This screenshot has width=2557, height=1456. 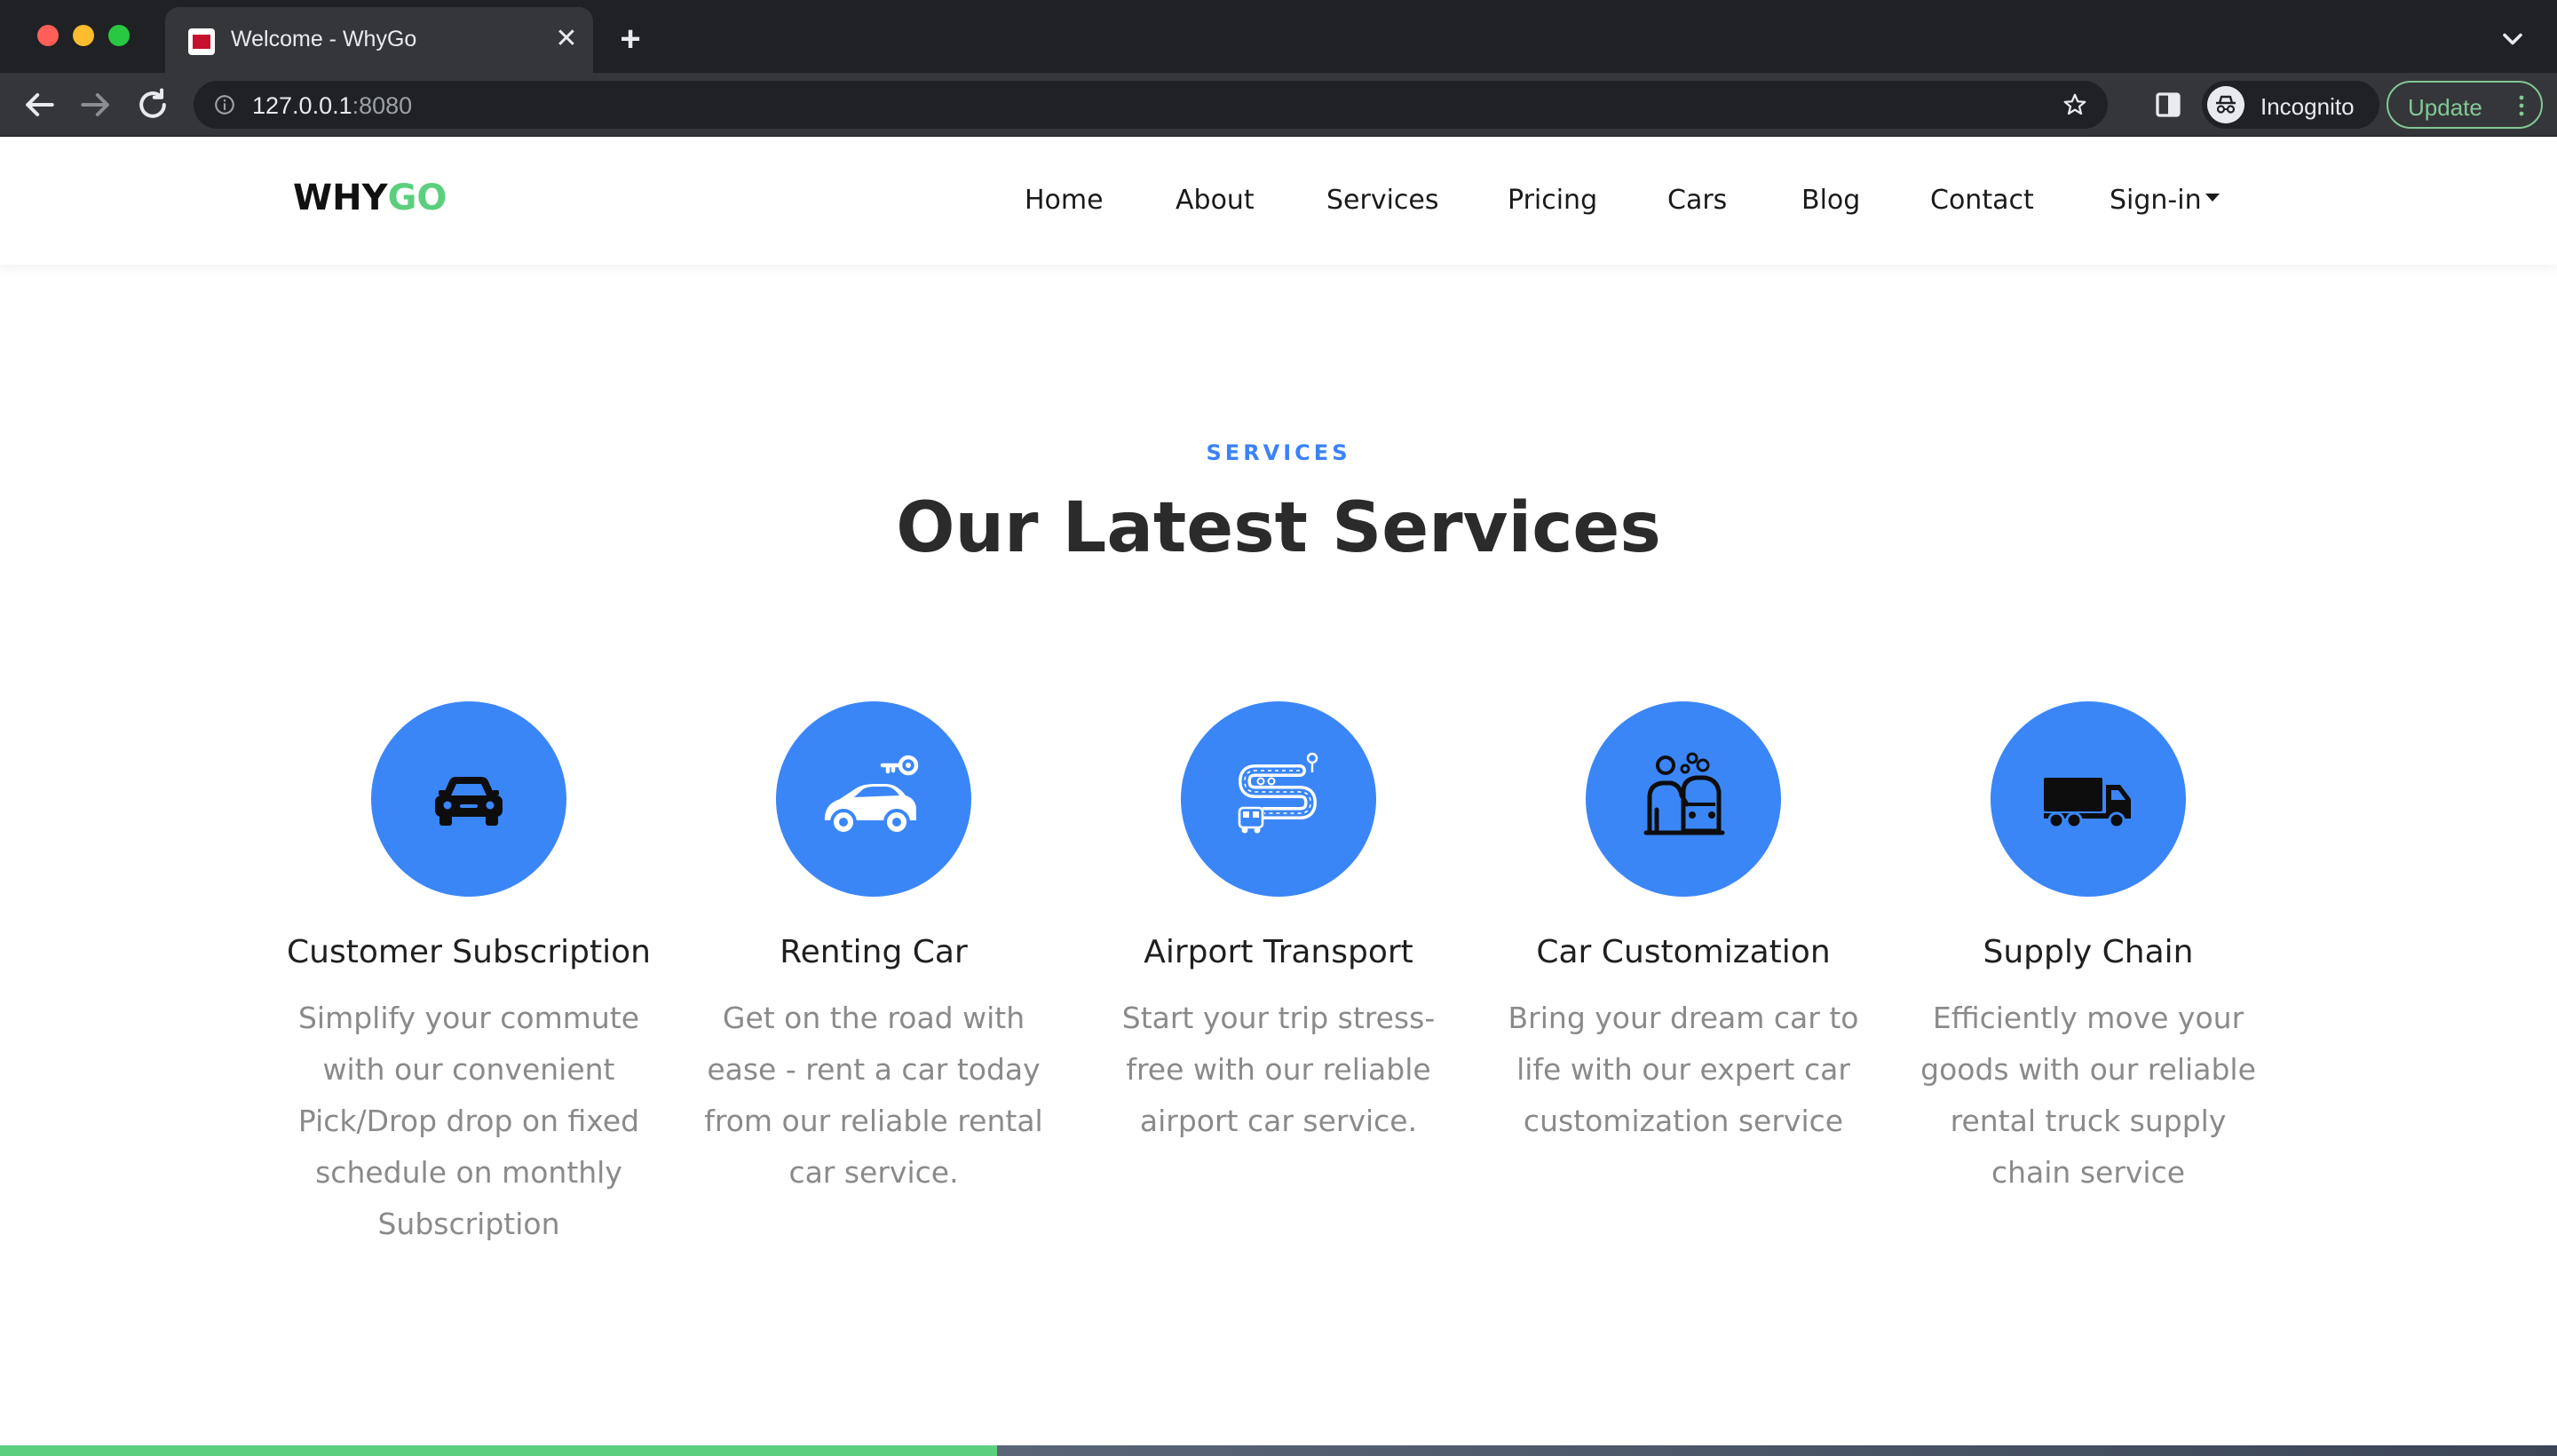 I want to click on service-title: Renting Car, so click(x=874, y=952).